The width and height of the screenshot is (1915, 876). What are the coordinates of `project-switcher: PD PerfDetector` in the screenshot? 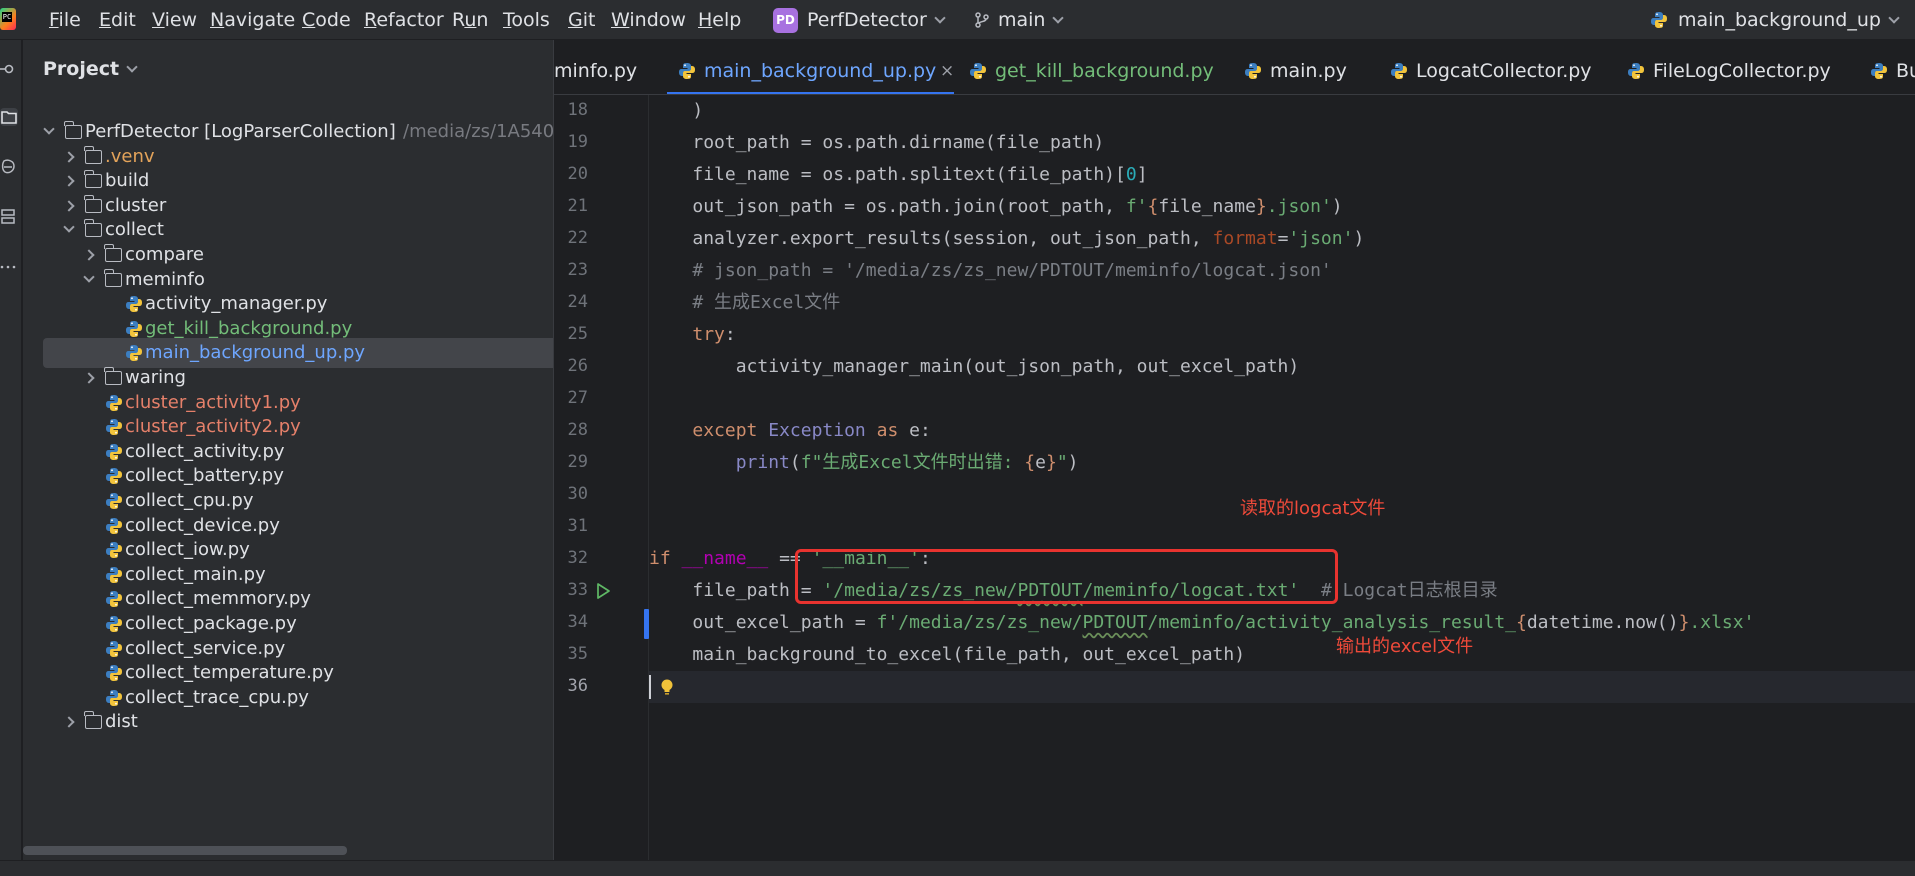 It's located at (859, 20).